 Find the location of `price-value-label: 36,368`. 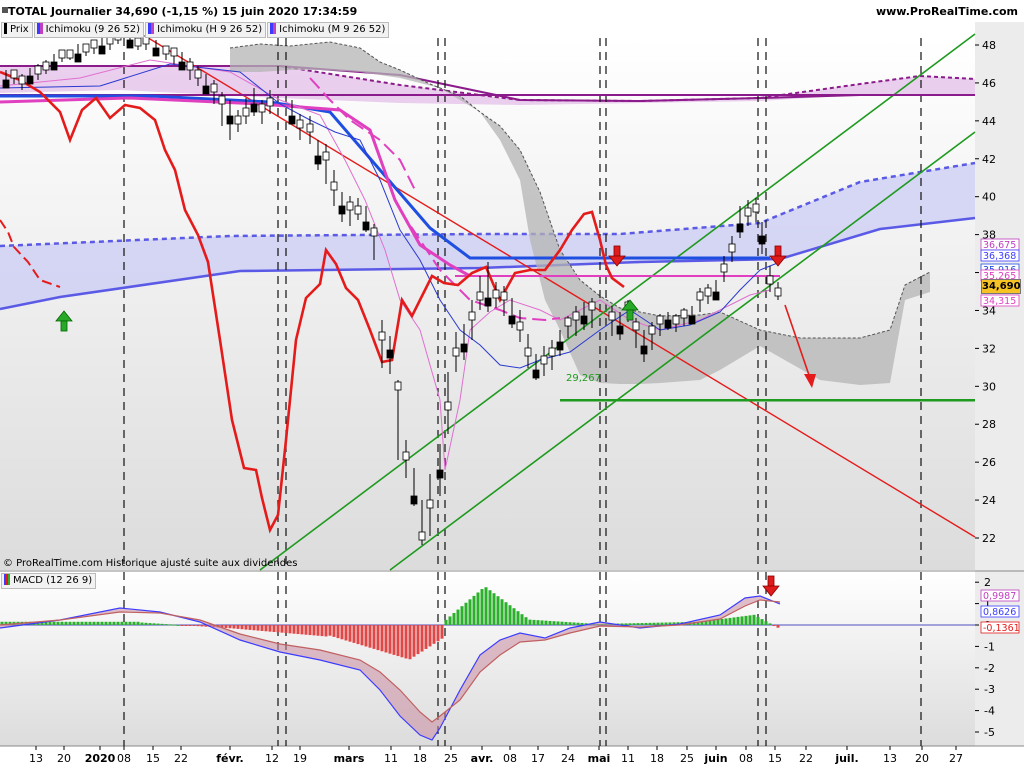

price-value-label: 36,368 is located at coordinates (999, 256).